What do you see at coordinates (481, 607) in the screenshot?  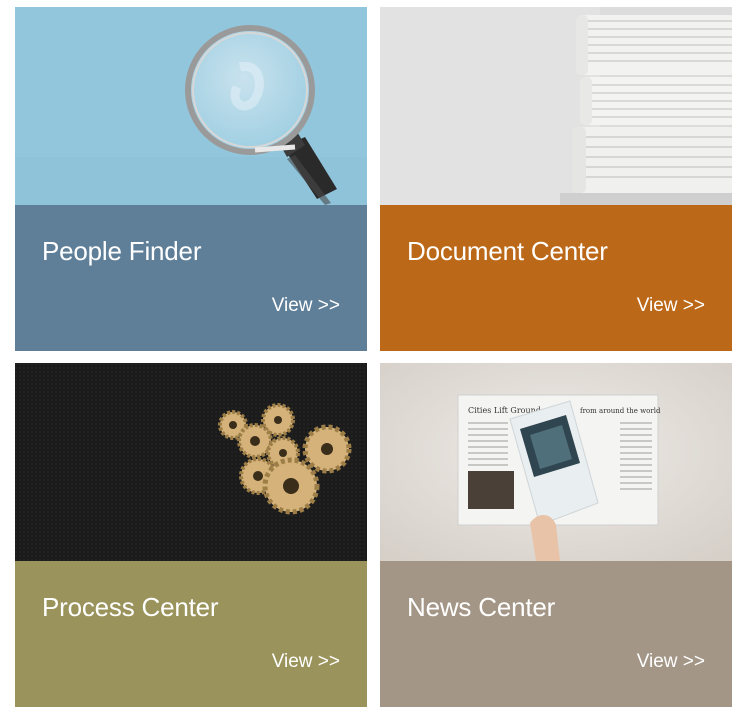 I see `tile-title: News Center` at bounding box center [481, 607].